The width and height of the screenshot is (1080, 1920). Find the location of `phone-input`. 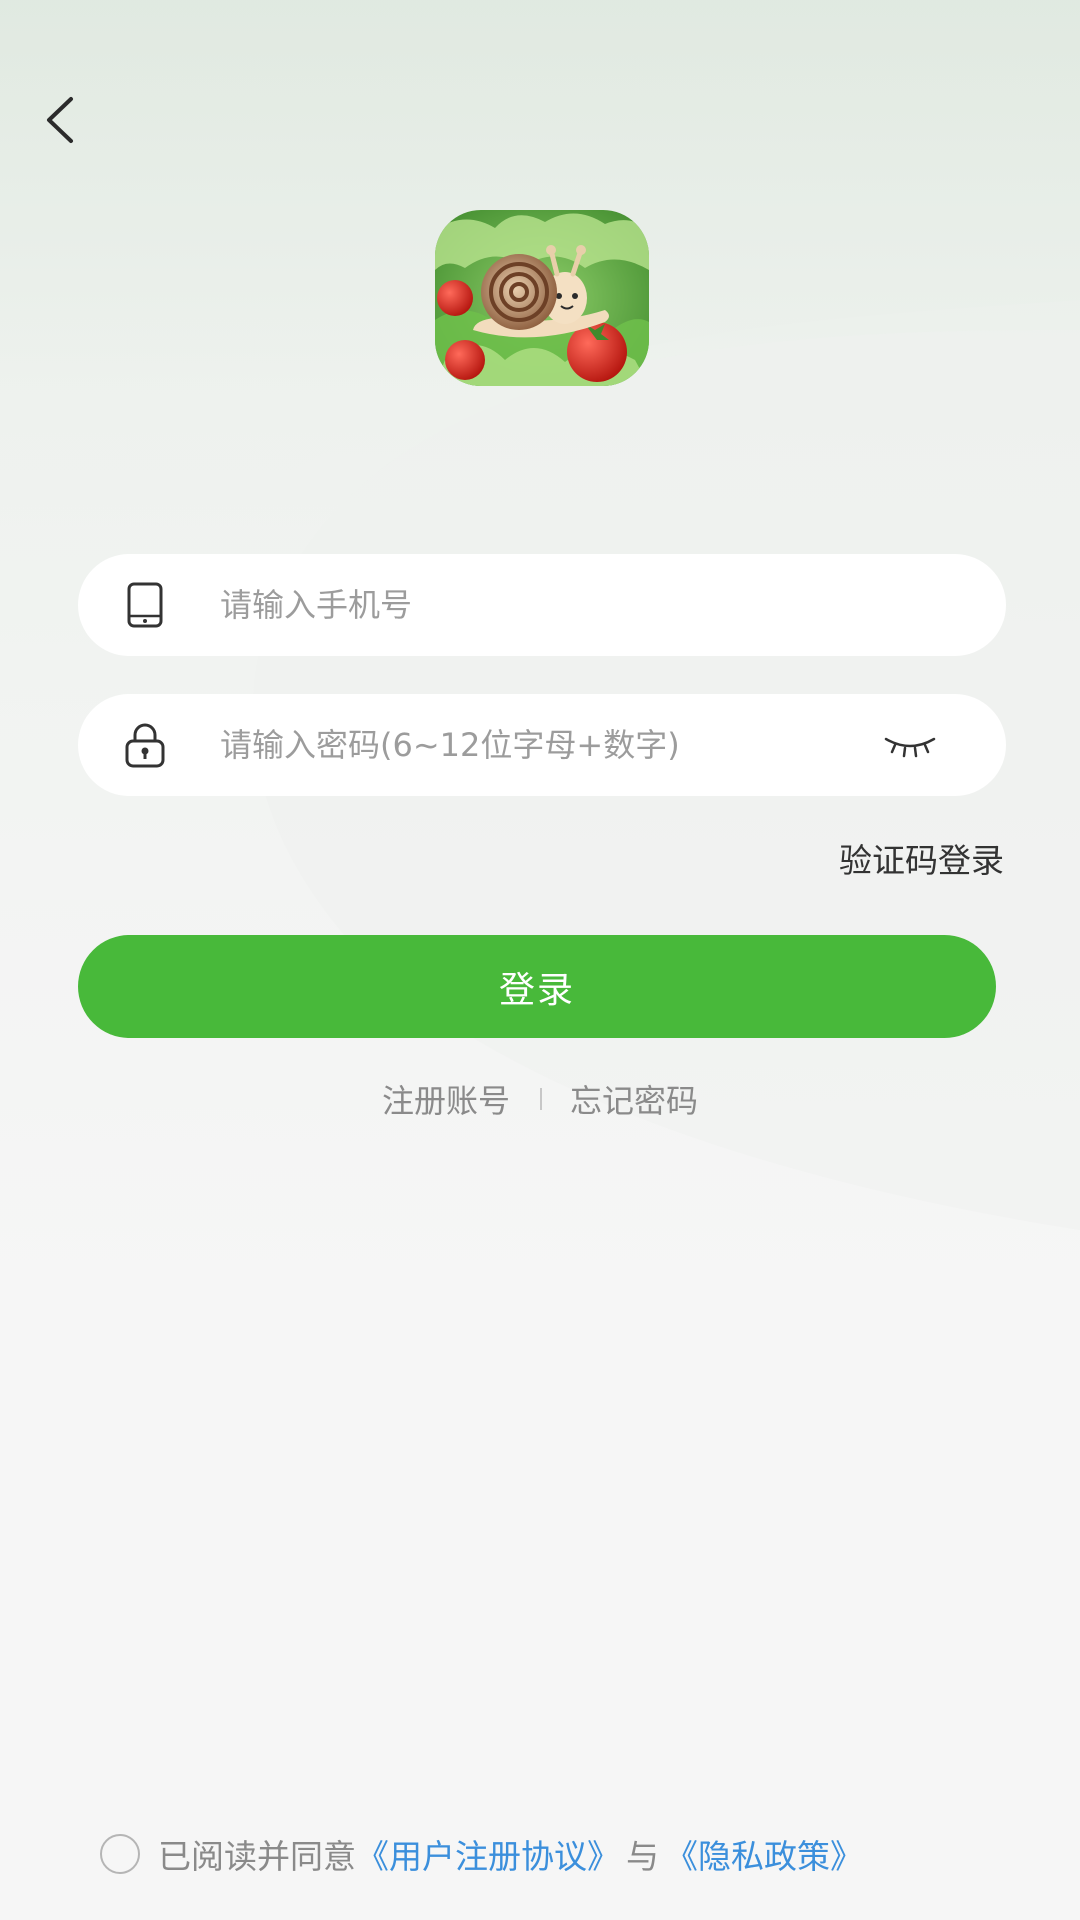

phone-input is located at coordinates (612, 605).